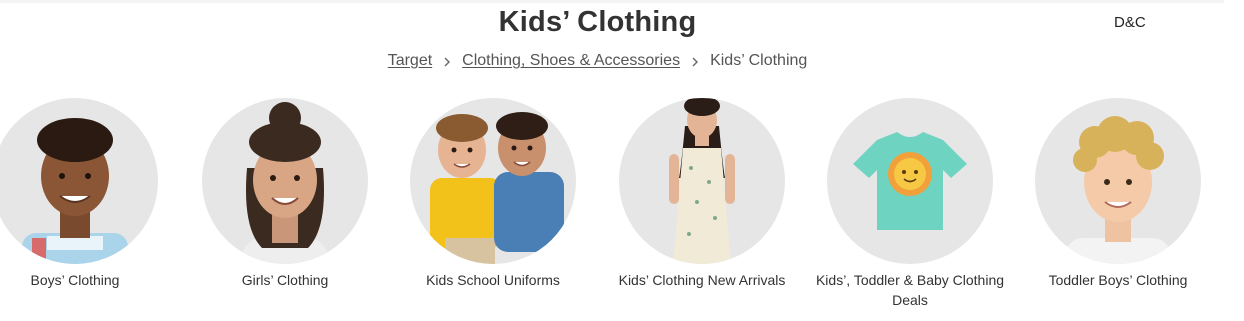  I want to click on category-label: Boys’ Clothing, so click(75, 280).